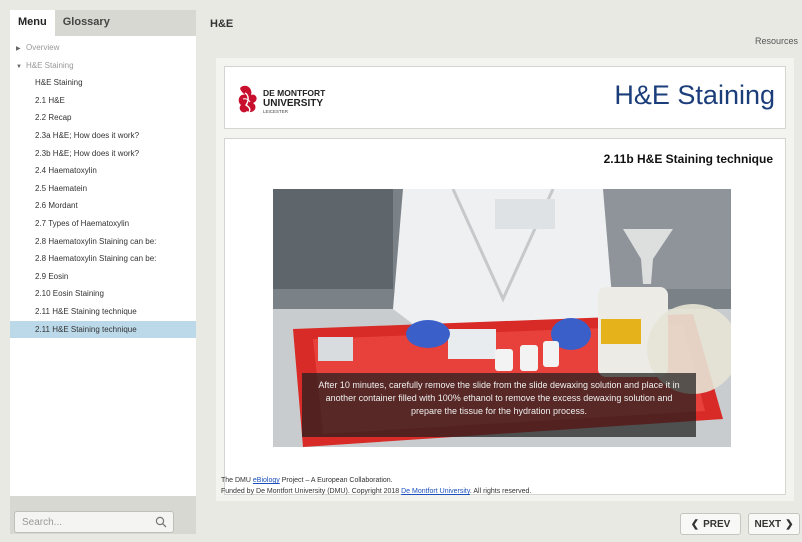  What do you see at coordinates (86, 23) in the screenshot?
I see `tab-glossary: Glossary` at bounding box center [86, 23].